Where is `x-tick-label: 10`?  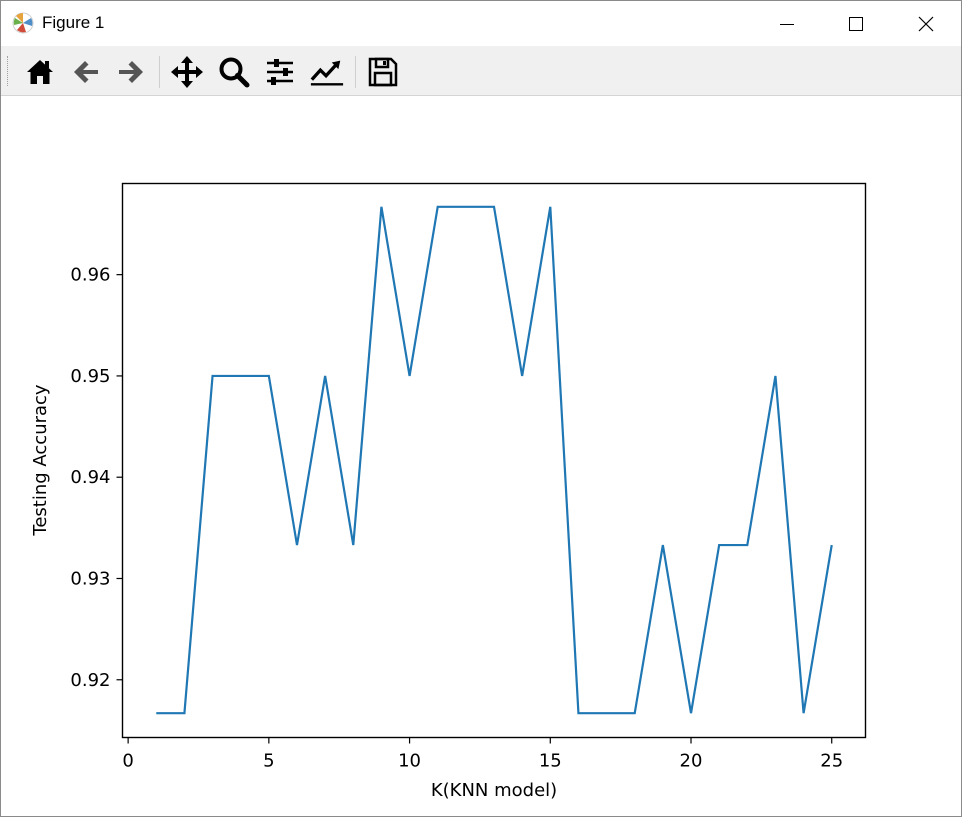 x-tick-label: 10 is located at coordinates (409, 761).